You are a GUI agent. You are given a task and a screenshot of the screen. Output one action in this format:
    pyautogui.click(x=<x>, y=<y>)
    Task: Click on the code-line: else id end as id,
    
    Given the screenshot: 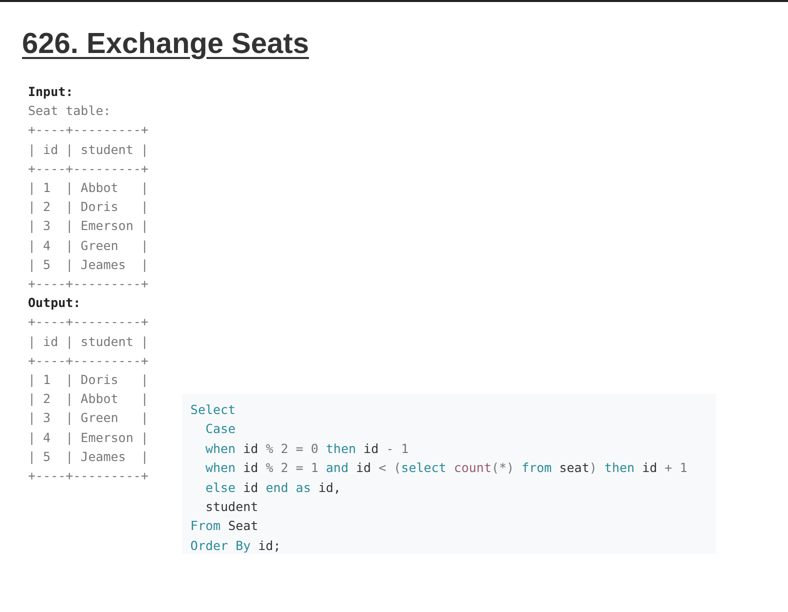 What is the action you would take?
    pyautogui.click(x=272, y=487)
    